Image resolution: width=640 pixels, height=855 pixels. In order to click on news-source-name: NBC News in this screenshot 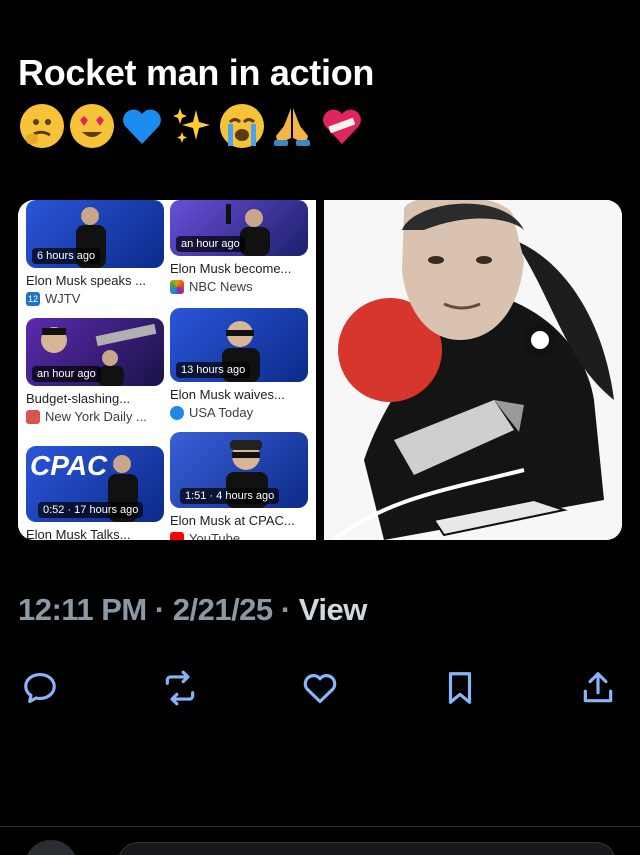, I will do `click(221, 286)`.